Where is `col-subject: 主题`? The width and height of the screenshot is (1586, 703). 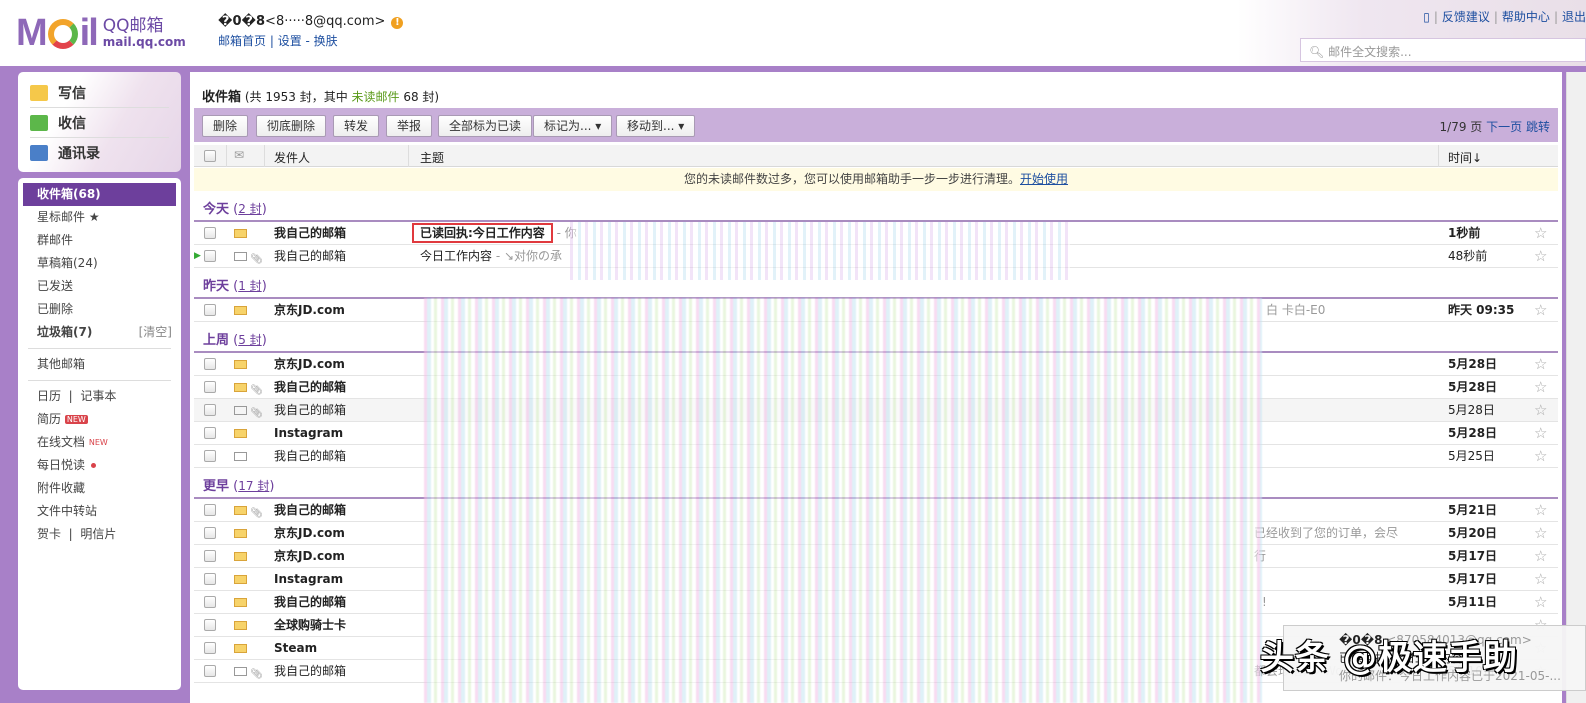
col-subject: 主题 is located at coordinates (432, 157).